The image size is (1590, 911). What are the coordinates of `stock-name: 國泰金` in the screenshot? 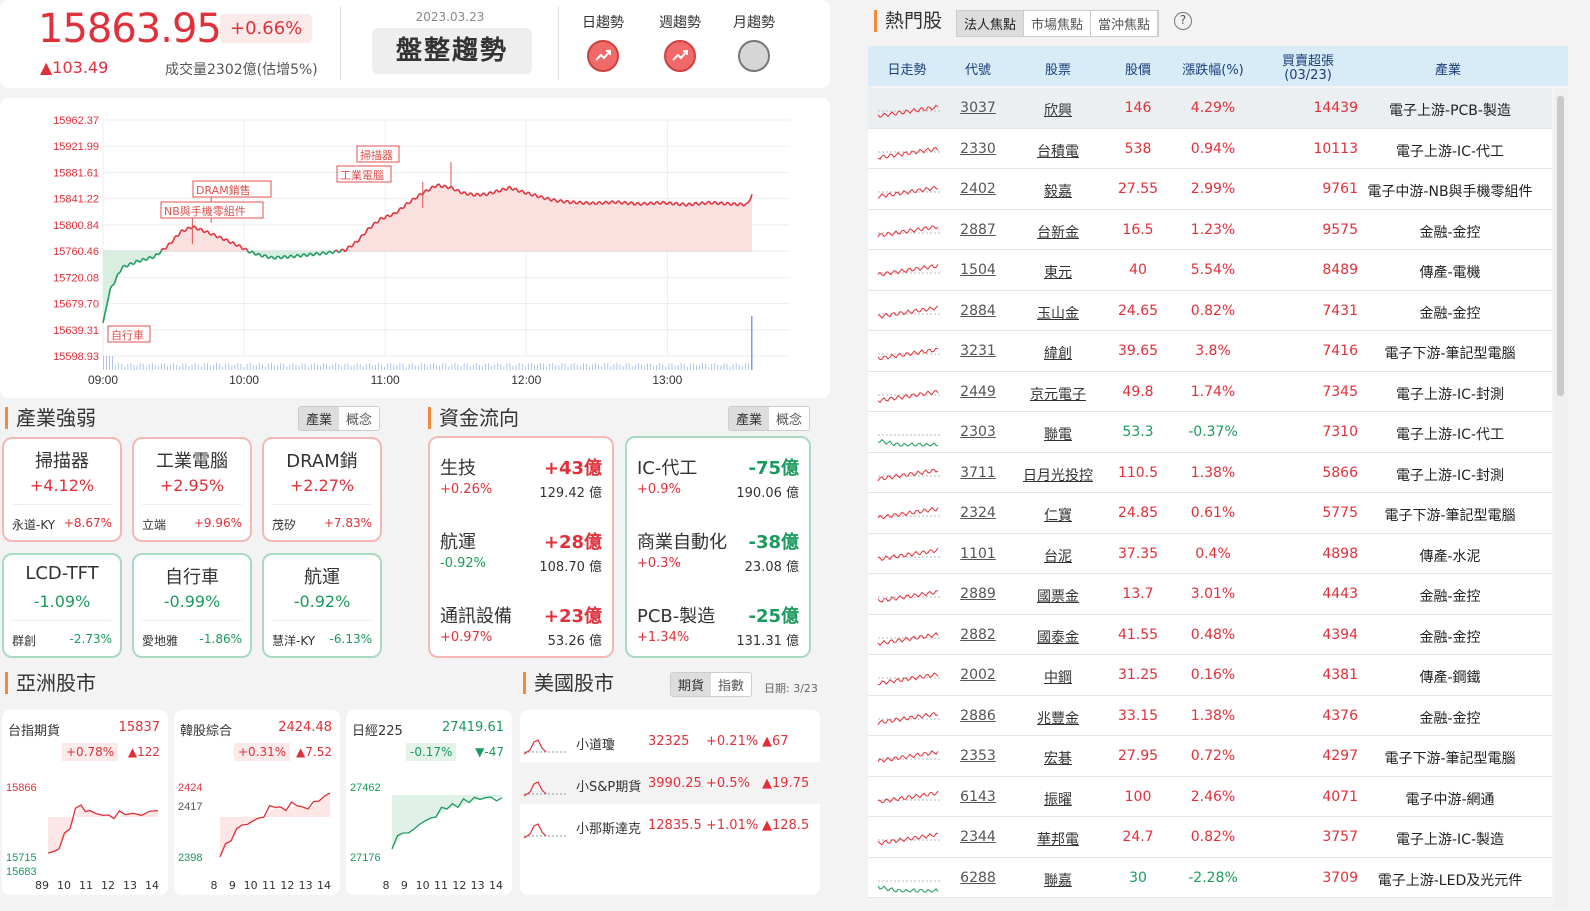 It's located at (1058, 637).